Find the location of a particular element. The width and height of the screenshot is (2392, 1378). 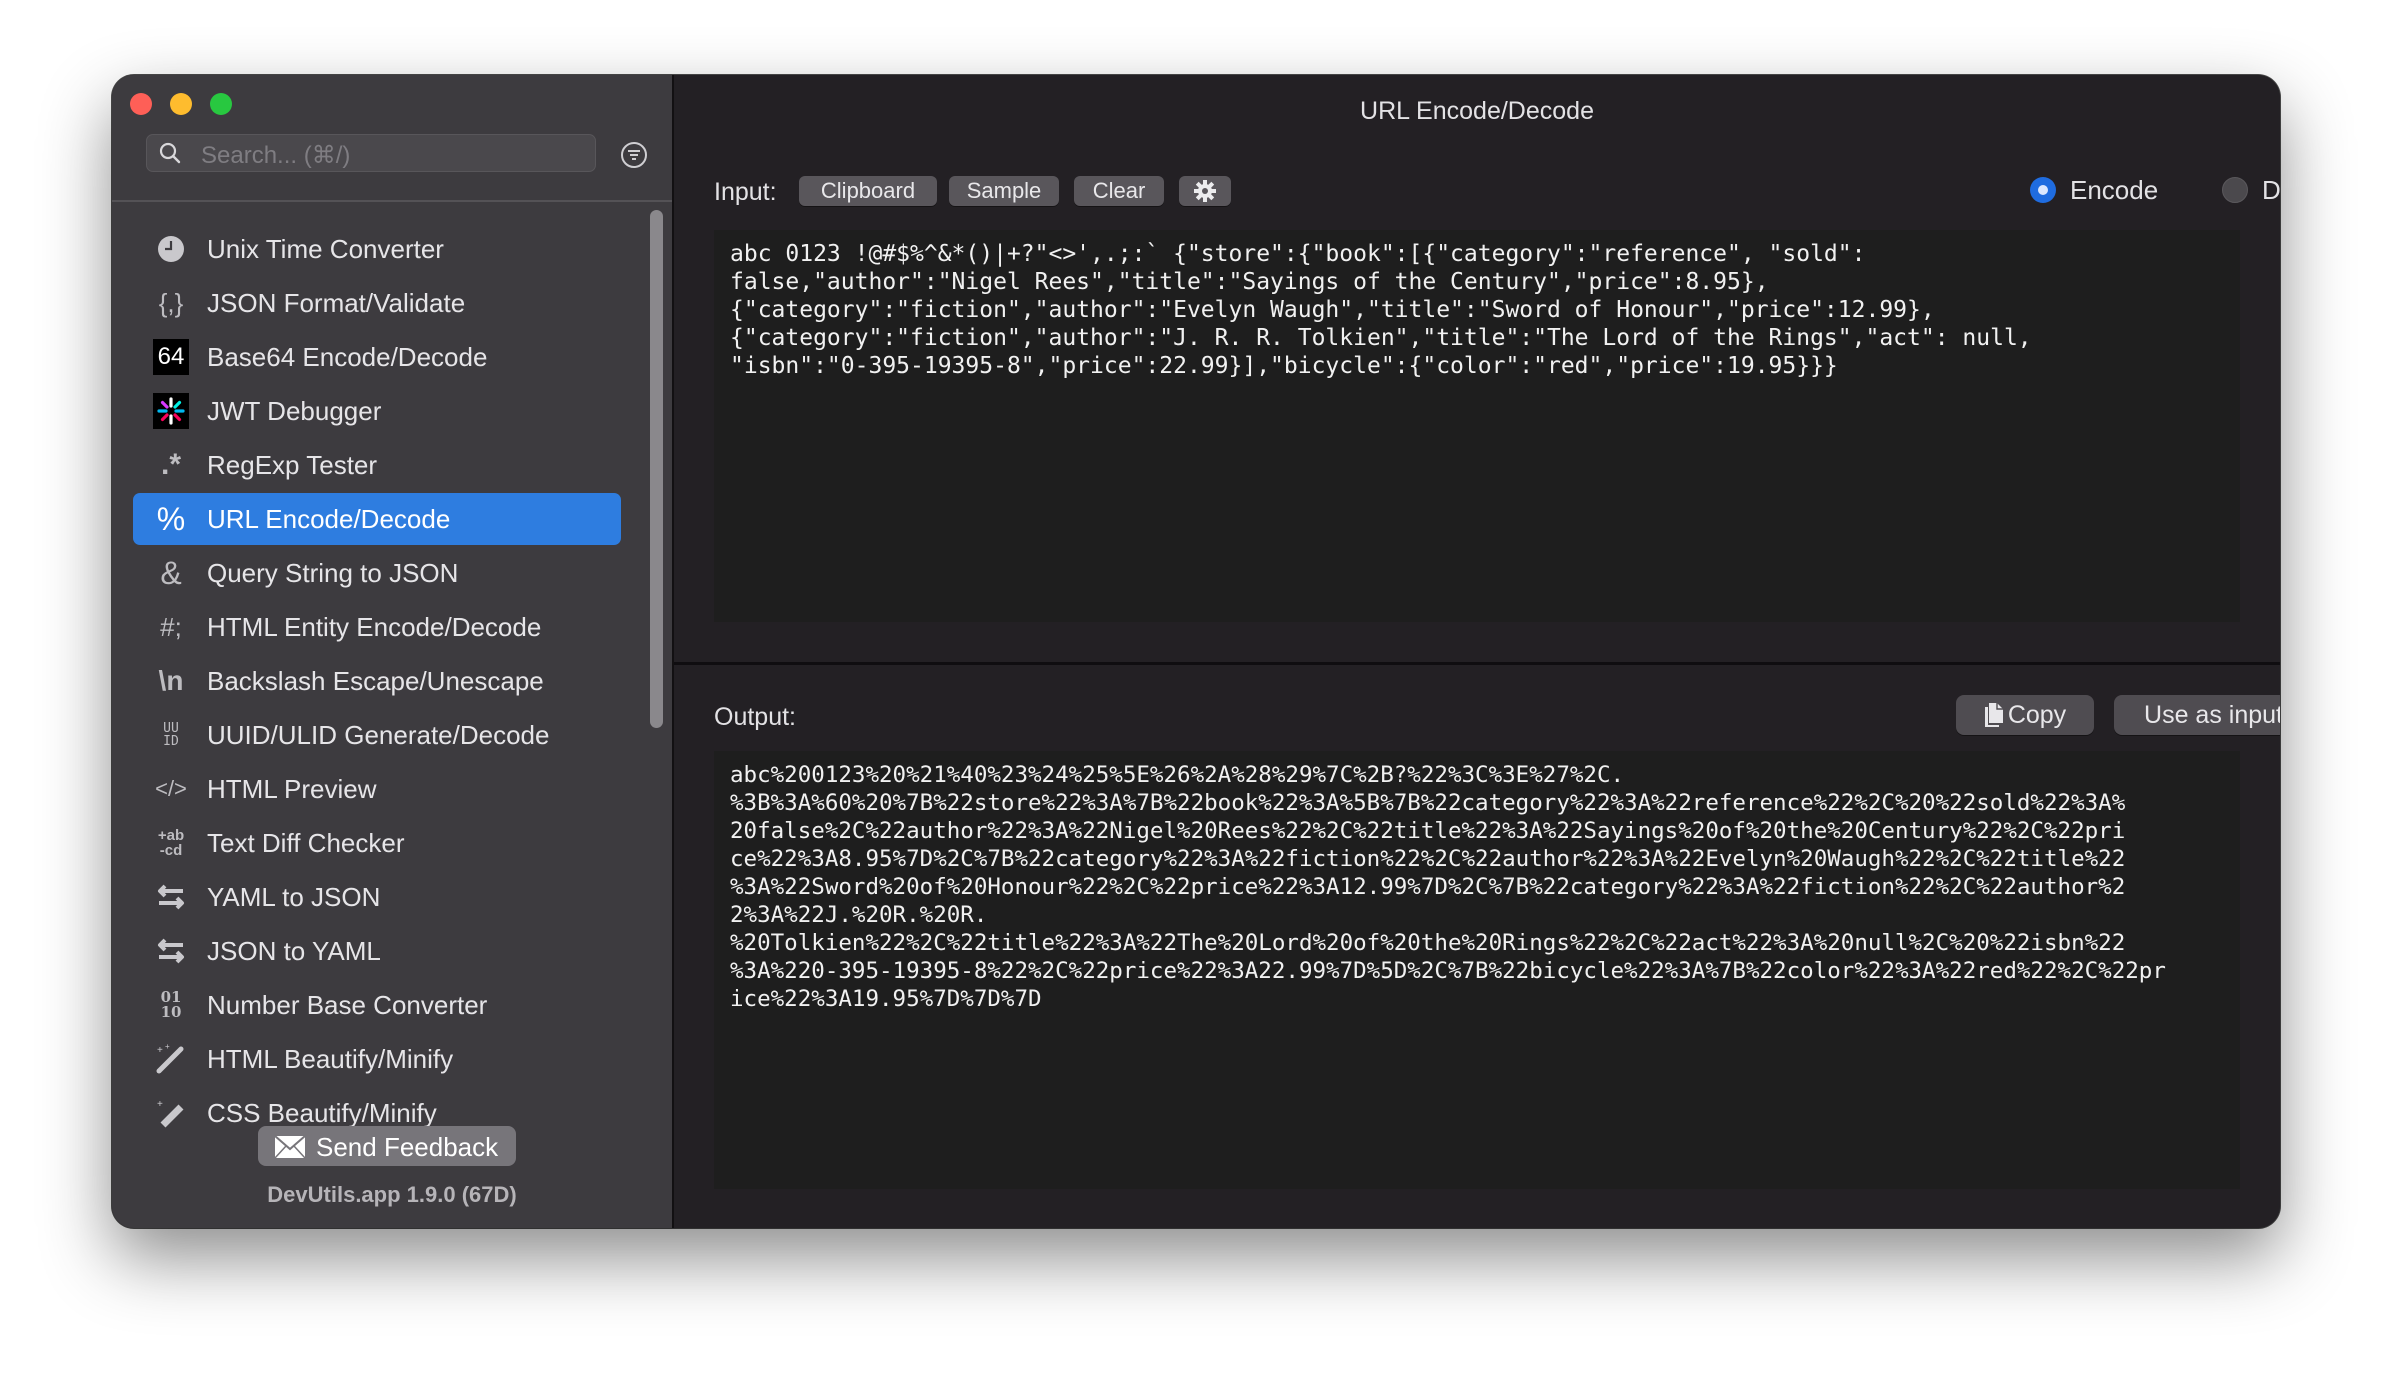

copy-button: Copy is located at coordinates (2025, 715).